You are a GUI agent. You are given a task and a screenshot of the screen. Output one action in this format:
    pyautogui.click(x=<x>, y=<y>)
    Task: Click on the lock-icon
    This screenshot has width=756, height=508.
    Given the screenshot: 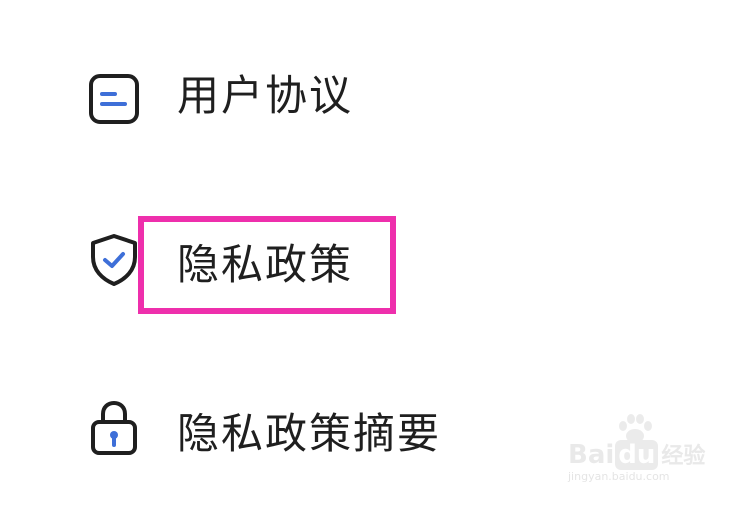 What is the action you would take?
    pyautogui.click(x=114, y=428)
    